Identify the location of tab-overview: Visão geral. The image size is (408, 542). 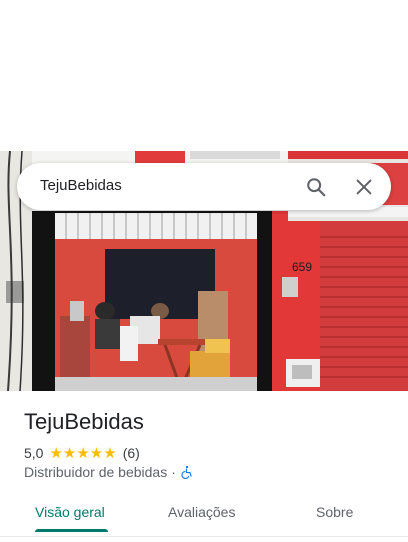
(70, 512).